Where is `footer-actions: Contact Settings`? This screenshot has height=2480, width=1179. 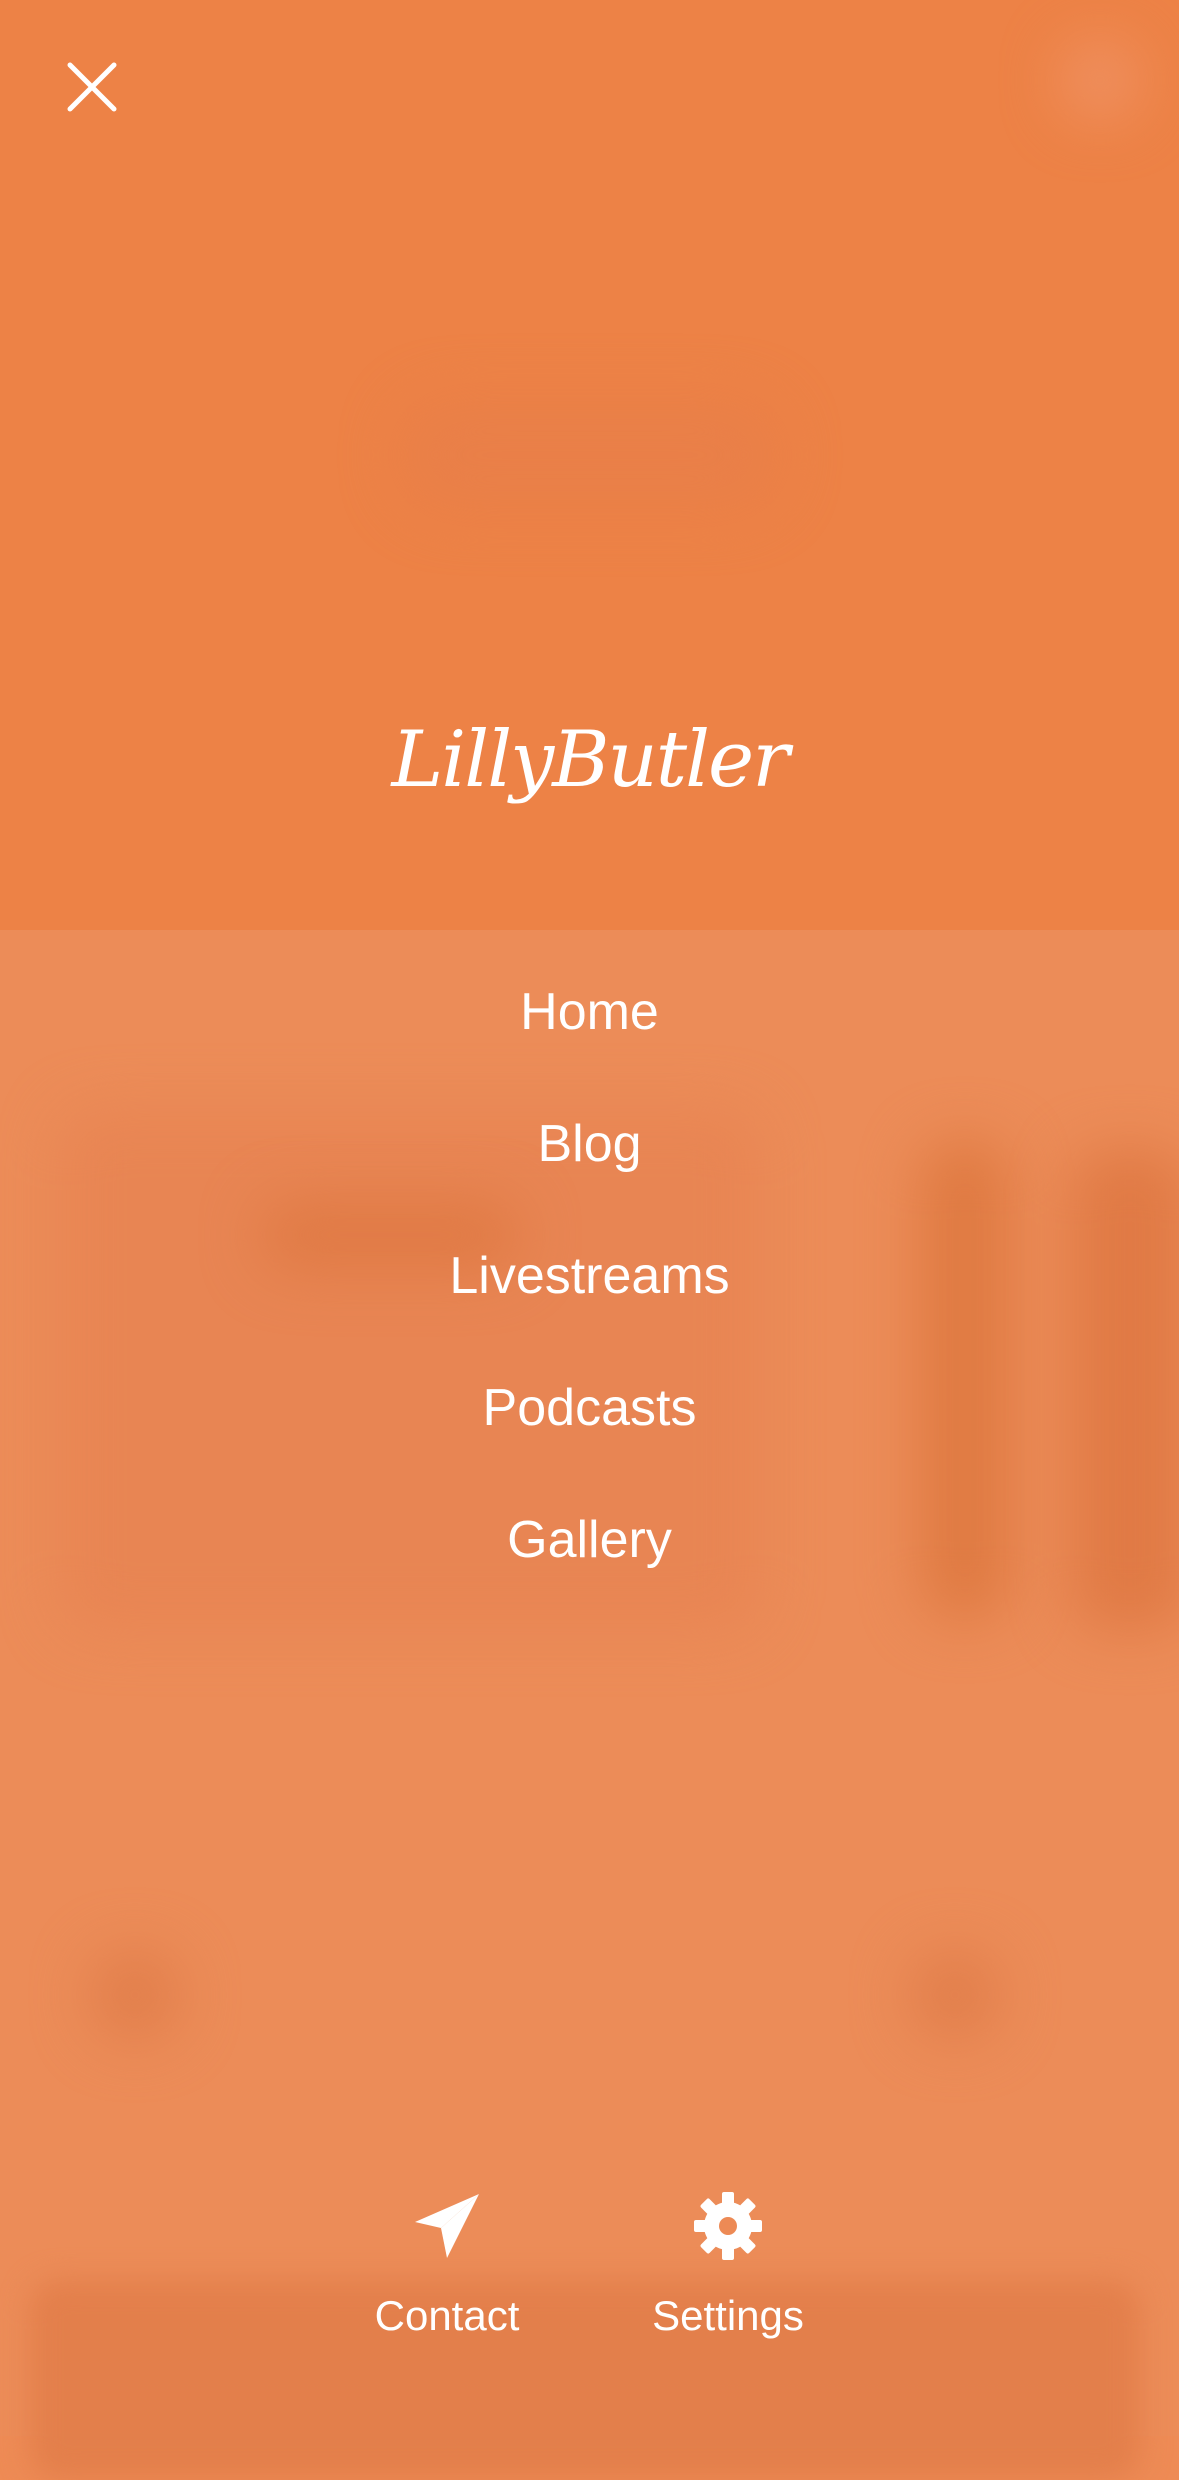 footer-actions: Contact Settings is located at coordinates (589, 2290).